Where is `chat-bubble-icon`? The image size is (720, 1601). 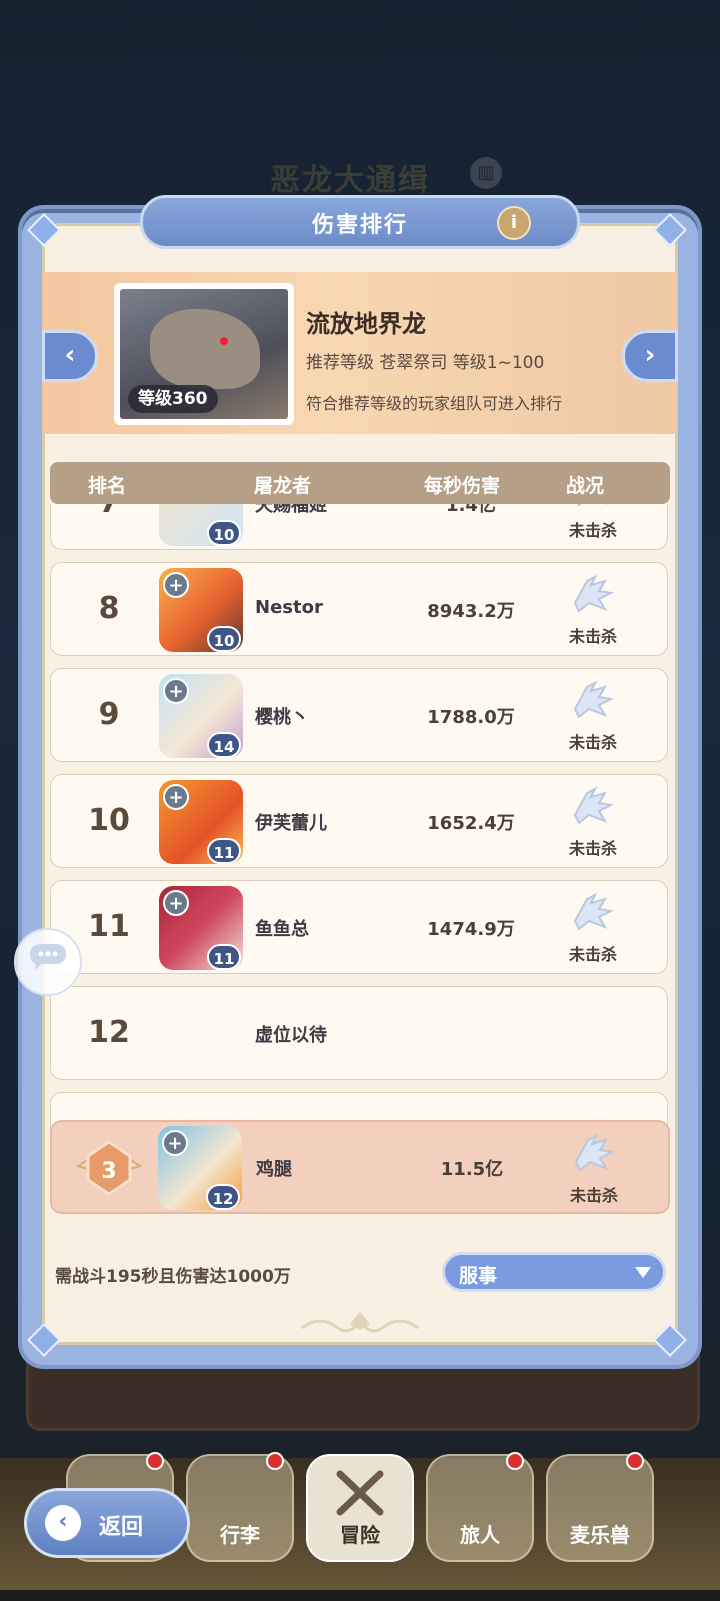
chat-bubble-icon is located at coordinates (48, 957).